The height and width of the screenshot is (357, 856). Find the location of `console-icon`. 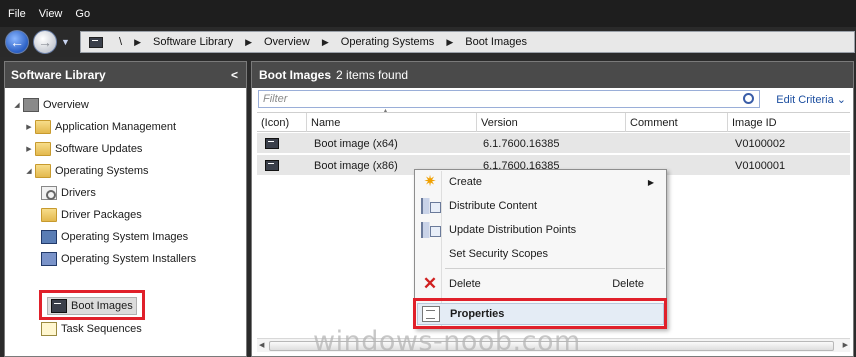

console-icon is located at coordinates (96, 42).